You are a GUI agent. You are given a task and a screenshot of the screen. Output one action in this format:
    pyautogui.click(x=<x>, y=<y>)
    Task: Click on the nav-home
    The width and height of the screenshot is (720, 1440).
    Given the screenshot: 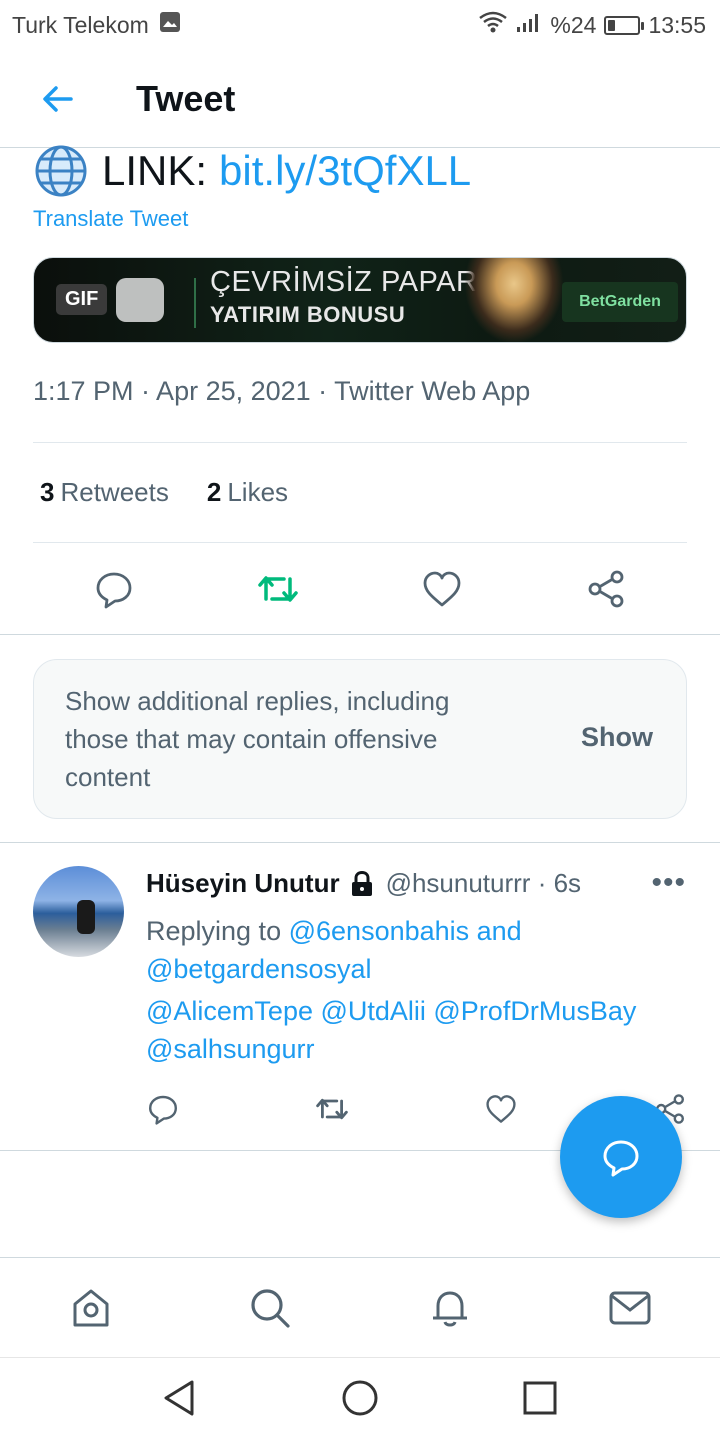 What is the action you would take?
    pyautogui.click(x=91, y=1308)
    